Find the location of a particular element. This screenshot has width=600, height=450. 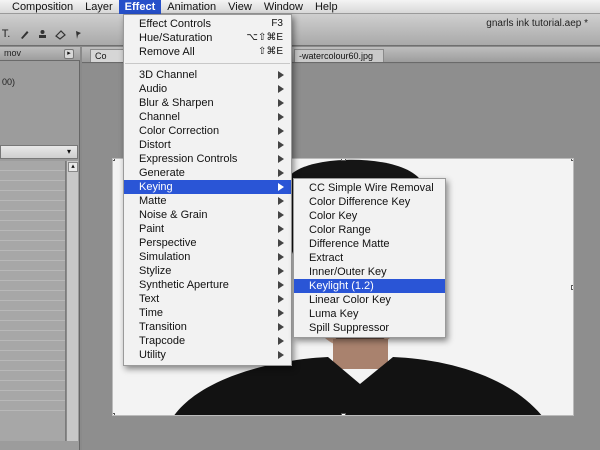

menu-item-color-correction: Color Correction is located at coordinates (207, 131).